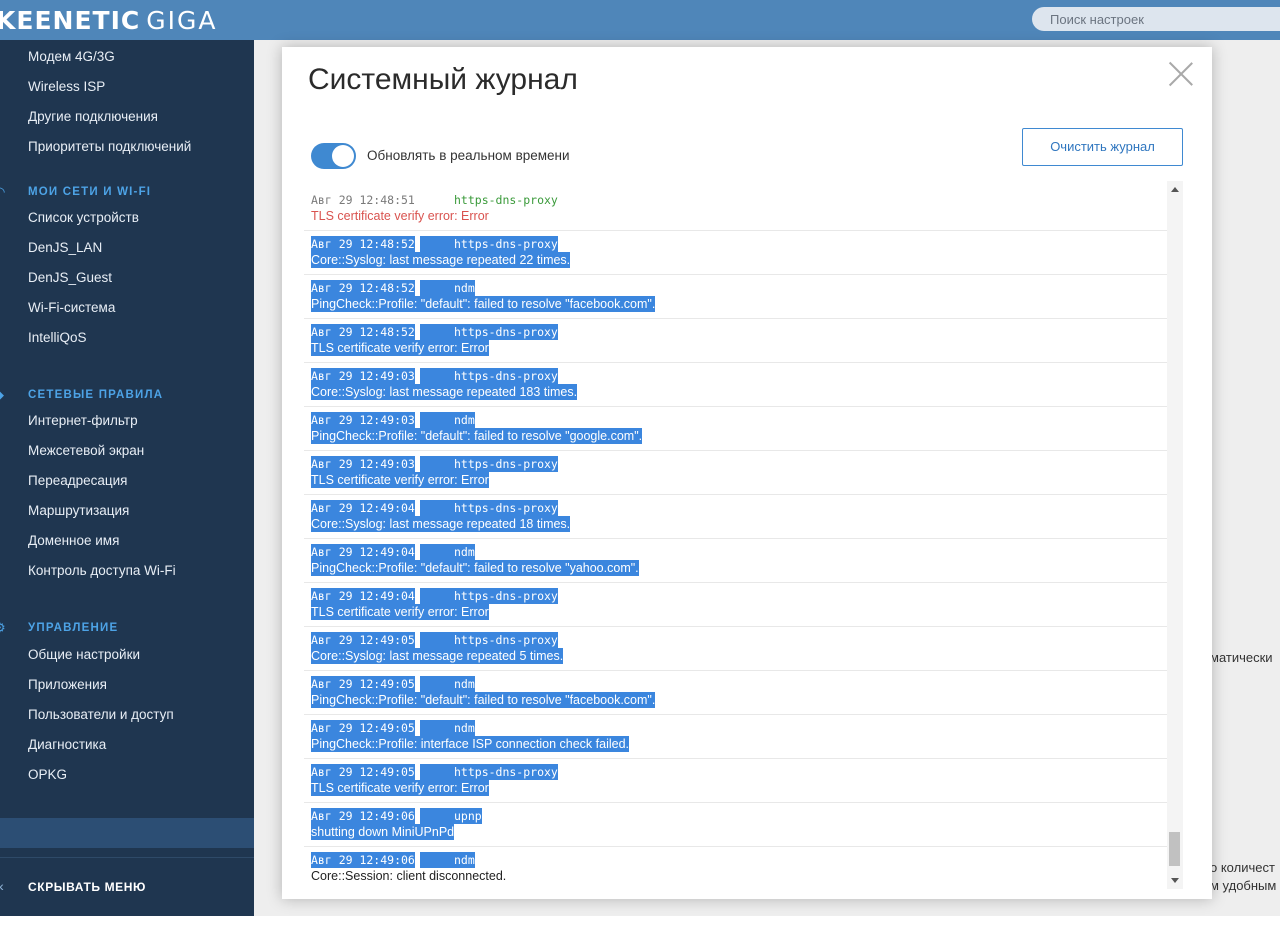 Image resolution: width=1280 pixels, height=933 pixels. What do you see at coordinates (83, 421) in the screenshot?
I see `sidebar-item: Интернет-фильтр` at bounding box center [83, 421].